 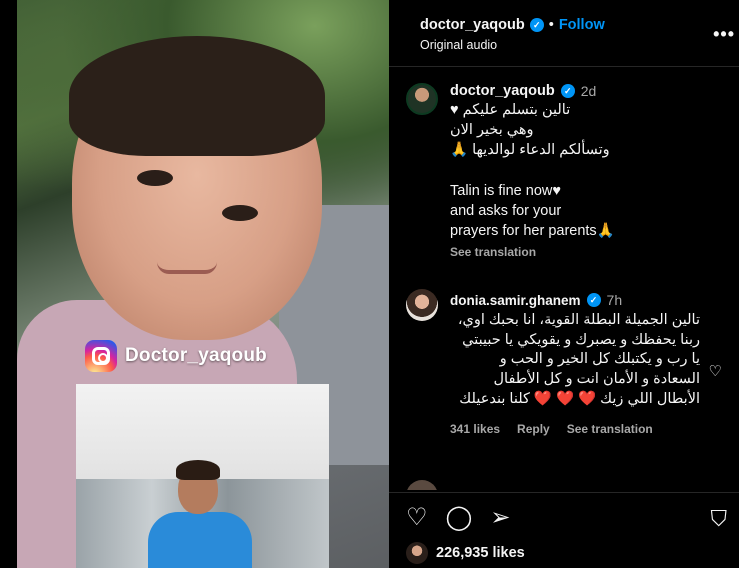 I want to click on more-options-icon: •••, so click(x=724, y=34).